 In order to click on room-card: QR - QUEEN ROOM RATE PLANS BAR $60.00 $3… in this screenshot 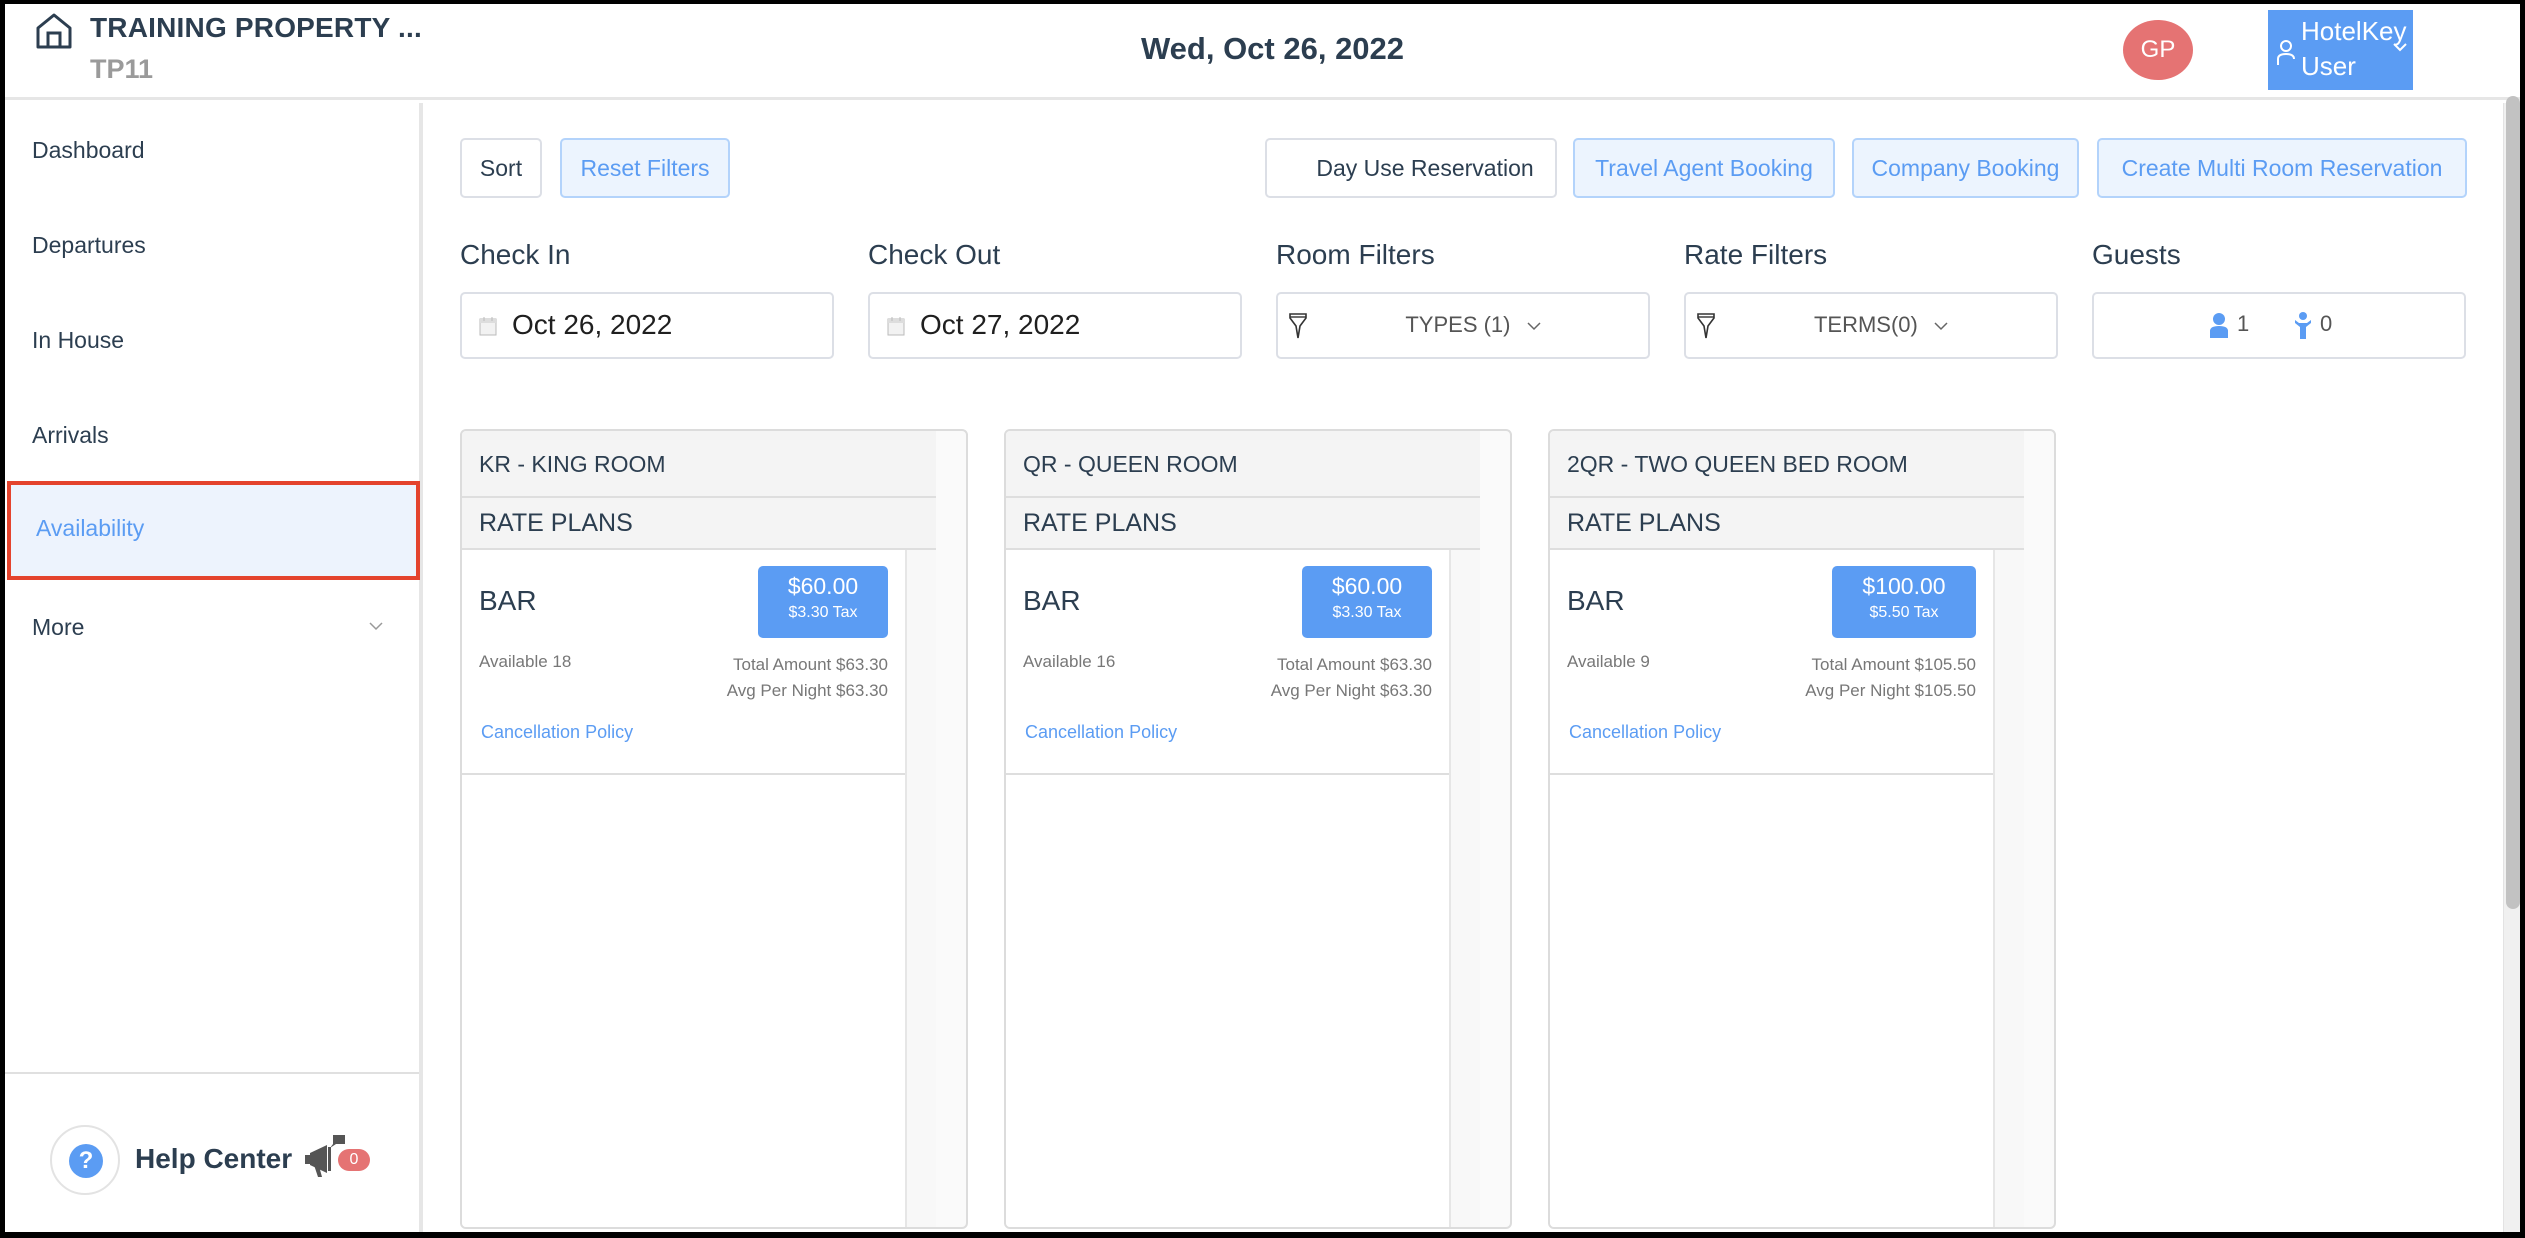, I will do `click(1258, 829)`.